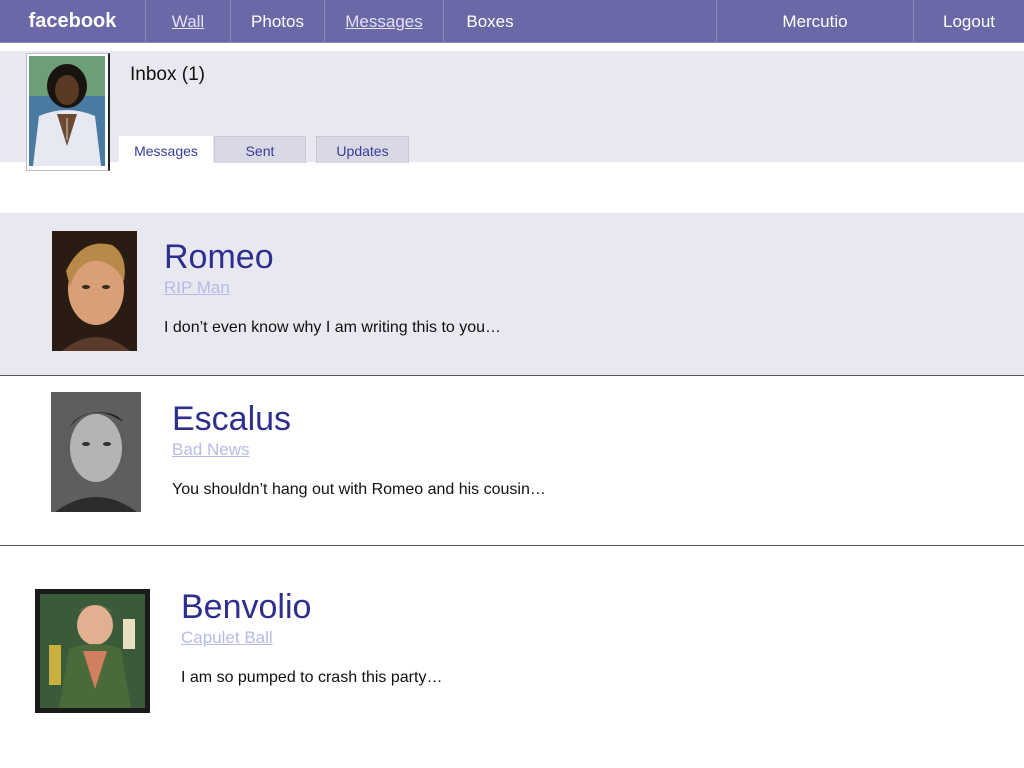 Image resolution: width=1024 pixels, height=768 pixels. I want to click on nav-wall-item: Wall, so click(188, 21).